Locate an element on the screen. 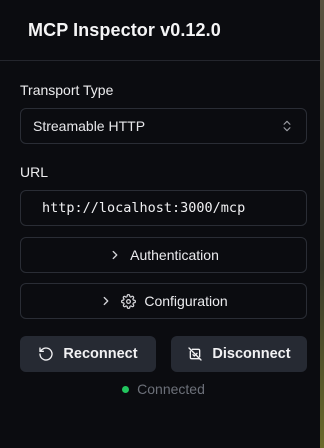 Image resolution: width=324 pixels, height=448 pixels. authentication-label: Authentication is located at coordinates (174, 255).